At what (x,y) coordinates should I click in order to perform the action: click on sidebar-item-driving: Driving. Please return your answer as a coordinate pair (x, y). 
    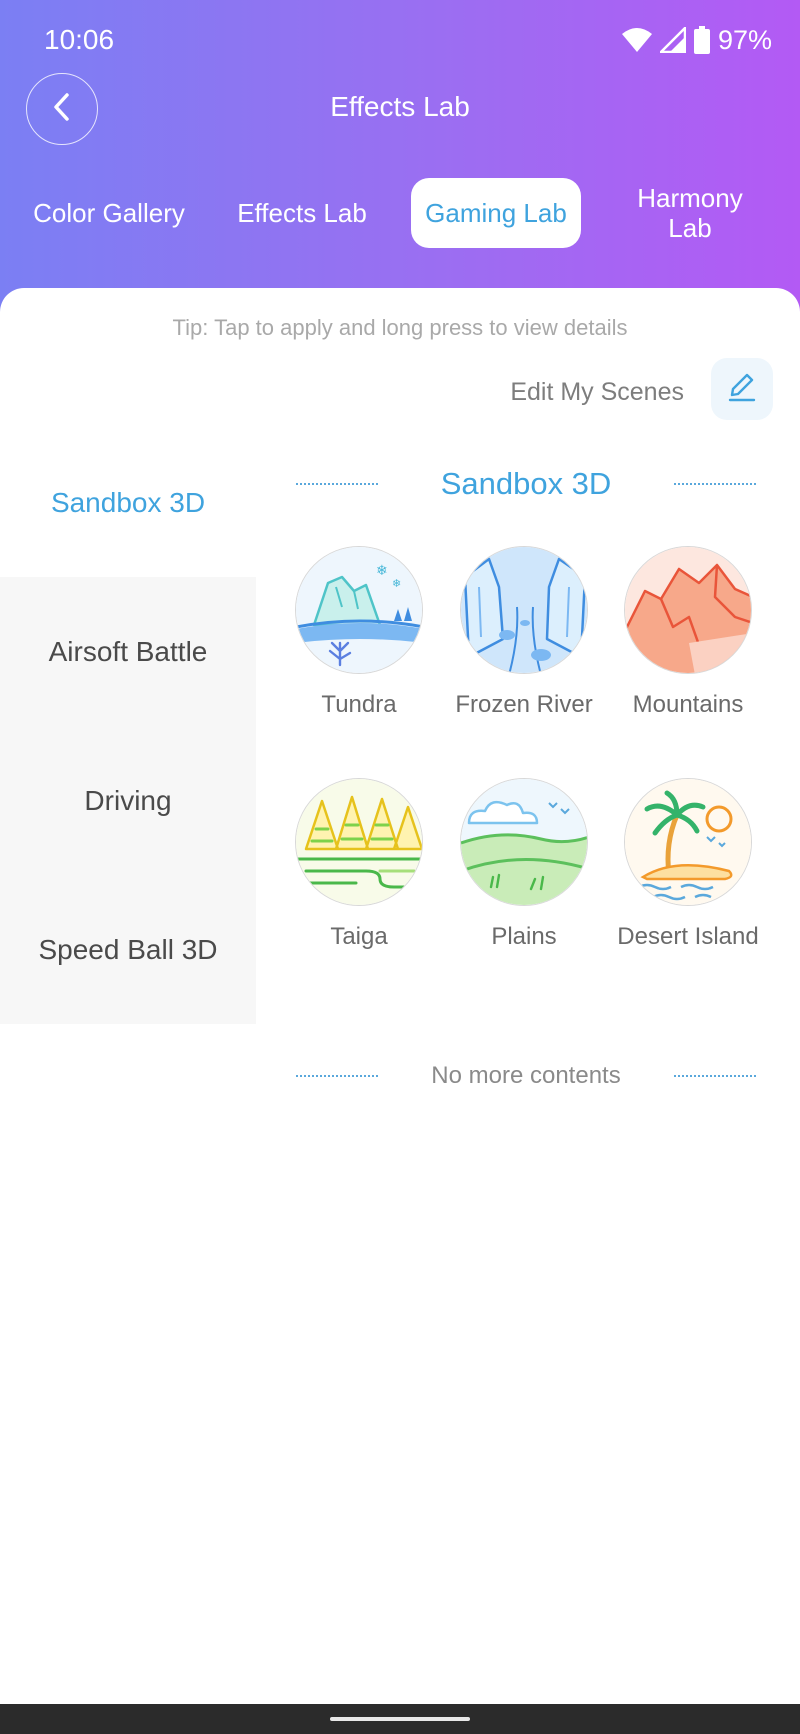
    Looking at the image, I should click on (128, 800).